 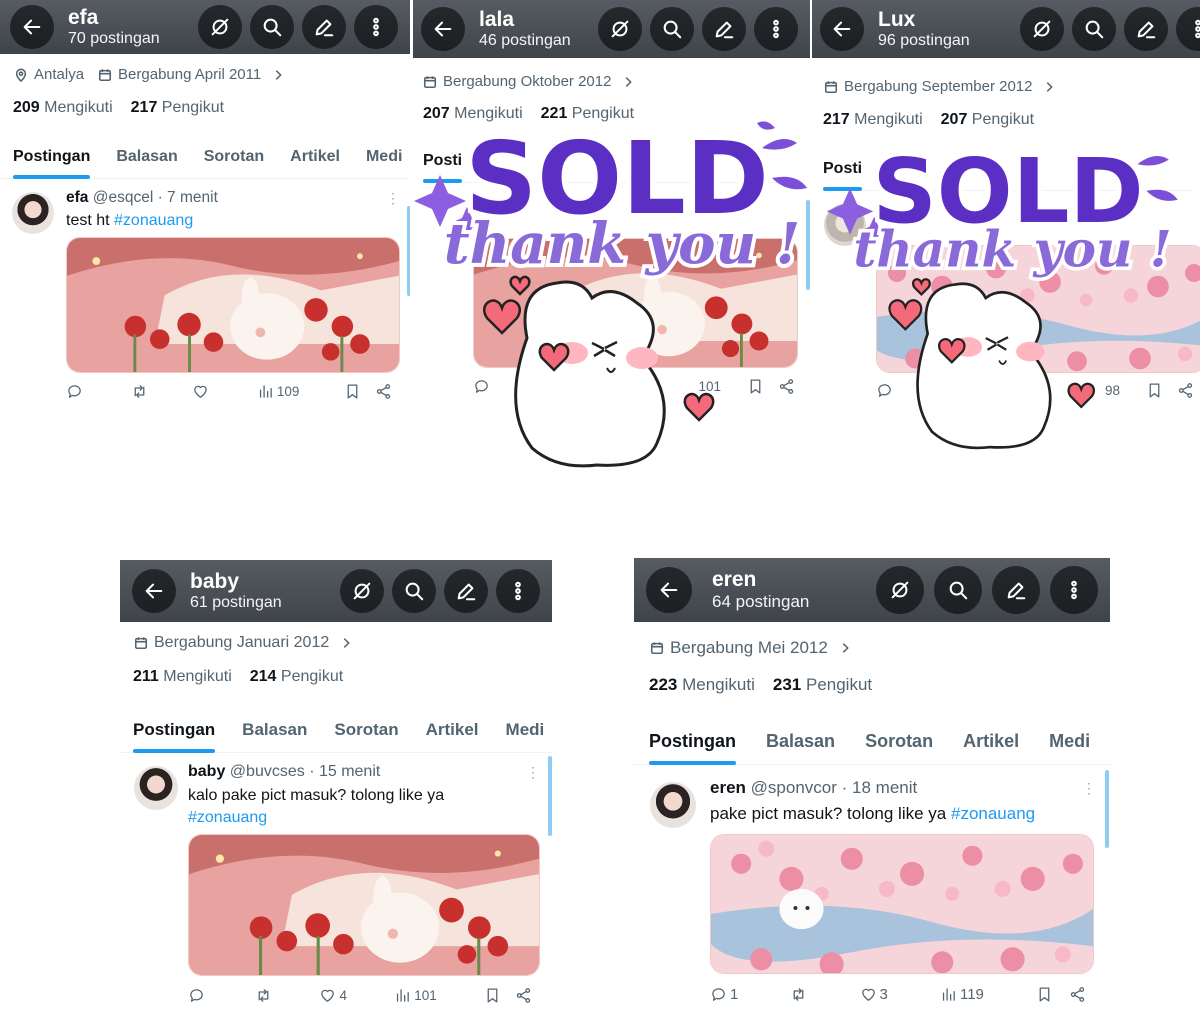 What do you see at coordinates (177, 108) in the screenshot?
I see `followers-link: 217 Pengikut` at bounding box center [177, 108].